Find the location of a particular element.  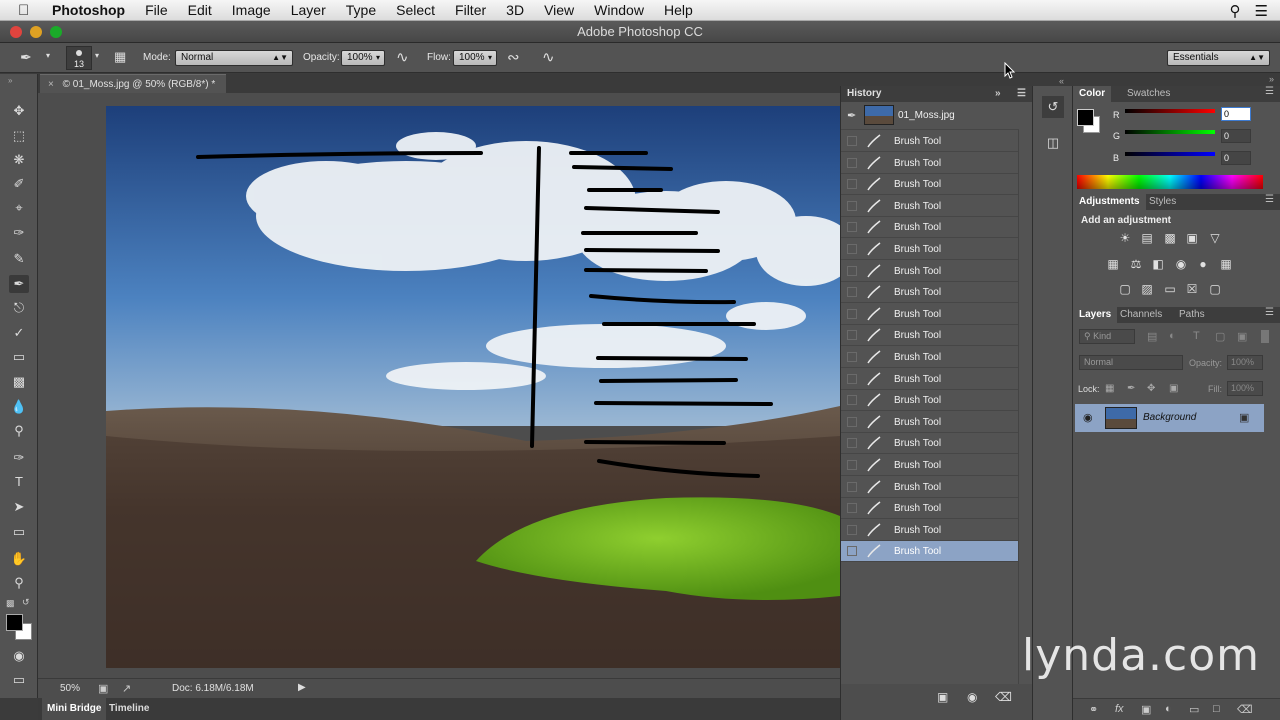

tab-paths: Paths is located at coordinates (1192, 315).